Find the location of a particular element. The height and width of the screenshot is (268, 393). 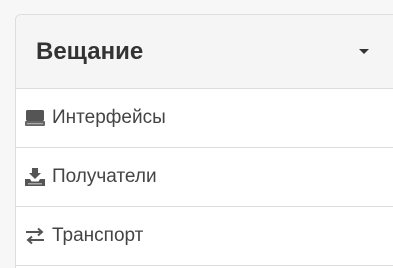

menu-item-label: Получатели is located at coordinates (104, 176).